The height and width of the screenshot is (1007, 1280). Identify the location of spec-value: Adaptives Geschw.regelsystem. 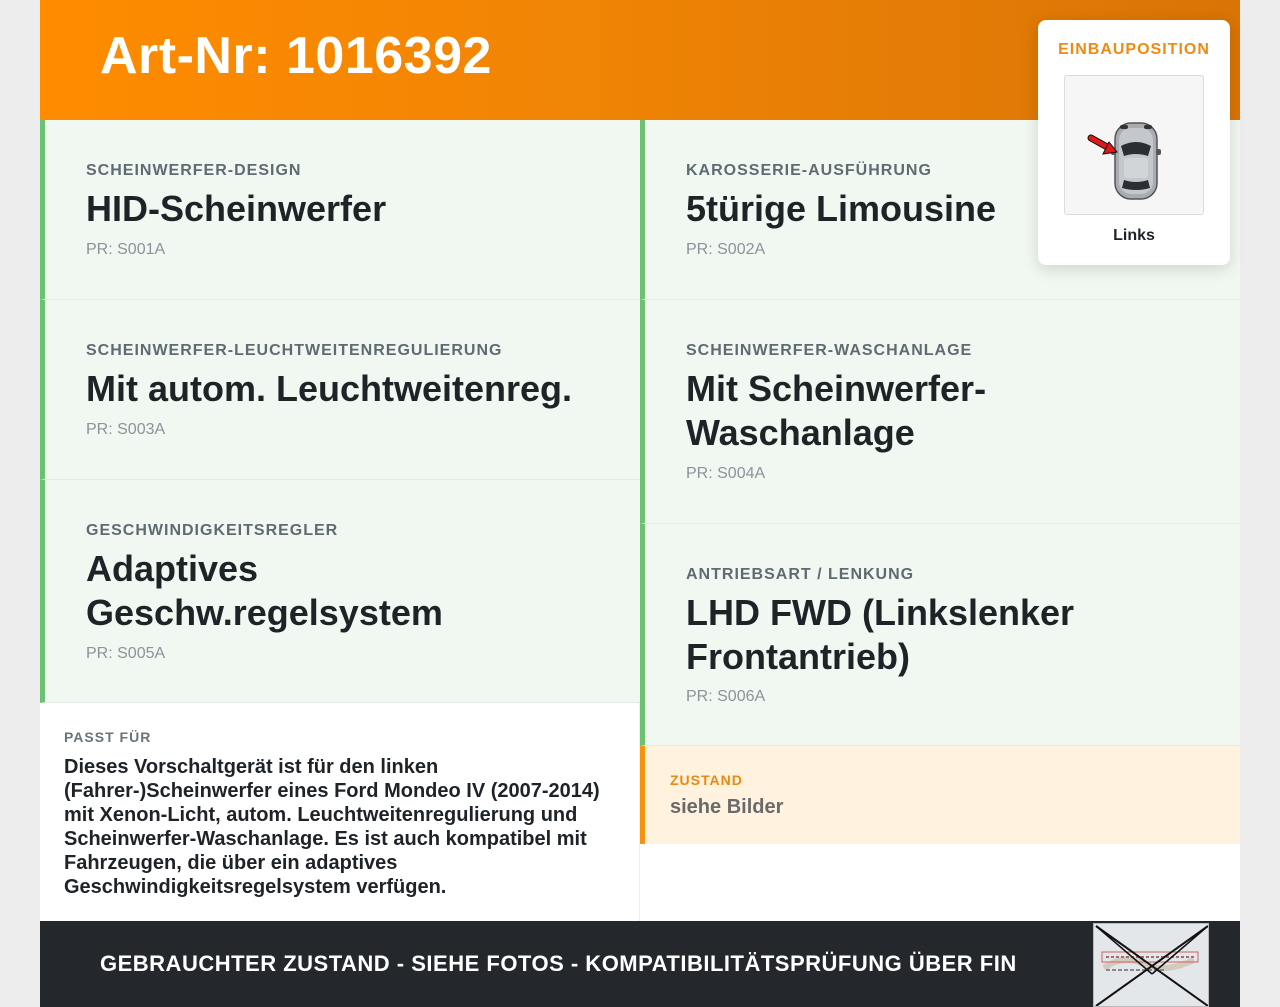
(264, 590).